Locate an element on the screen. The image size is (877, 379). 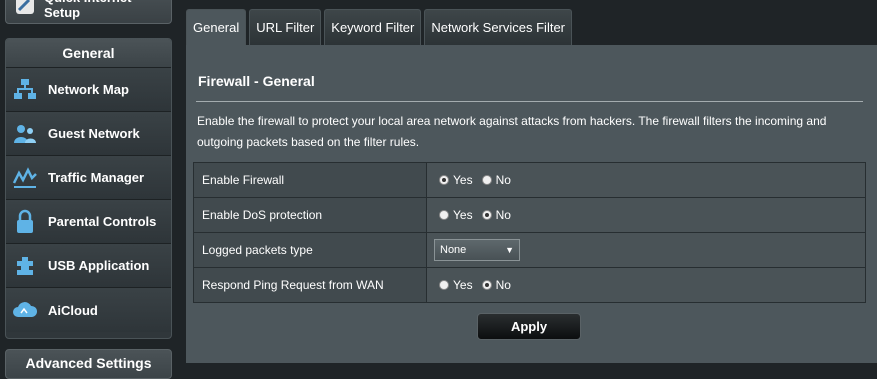
aicloud-icon is located at coordinates (25, 310).